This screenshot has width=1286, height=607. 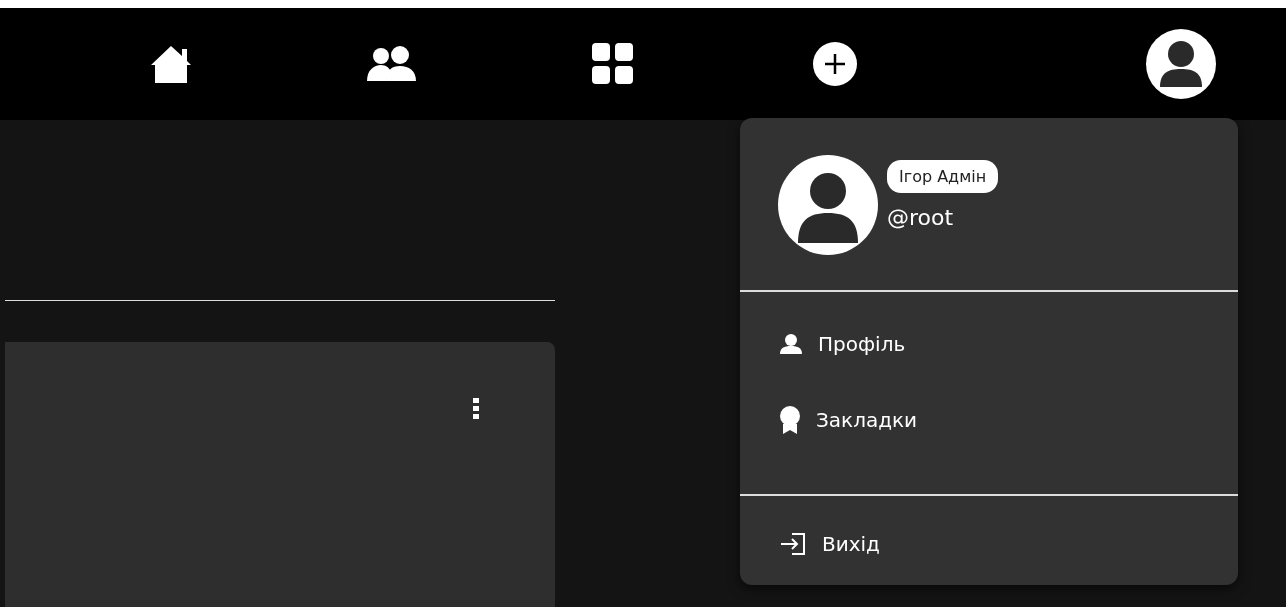 I want to click on user-handle: @root, so click(x=920, y=217).